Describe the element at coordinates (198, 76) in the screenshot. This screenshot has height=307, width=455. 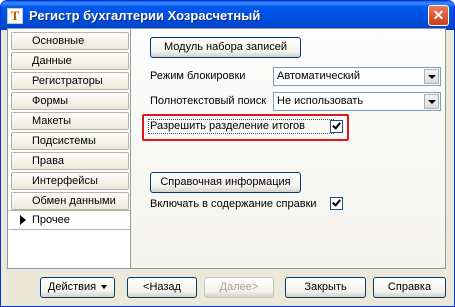
I see `lock-mode-label: Режим блокировки` at that location.